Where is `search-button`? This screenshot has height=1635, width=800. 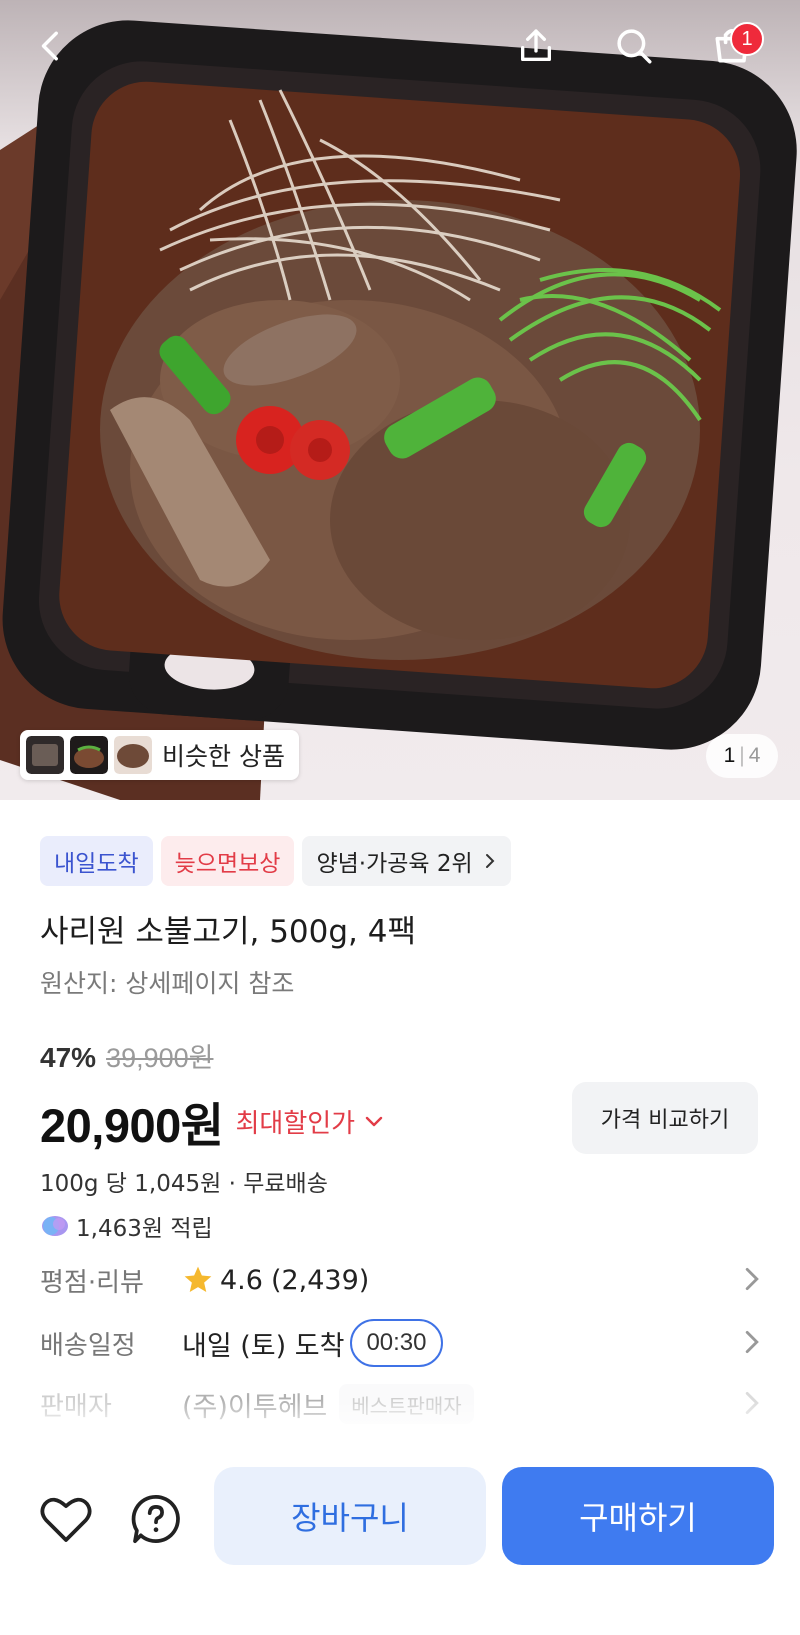 search-button is located at coordinates (634, 46).